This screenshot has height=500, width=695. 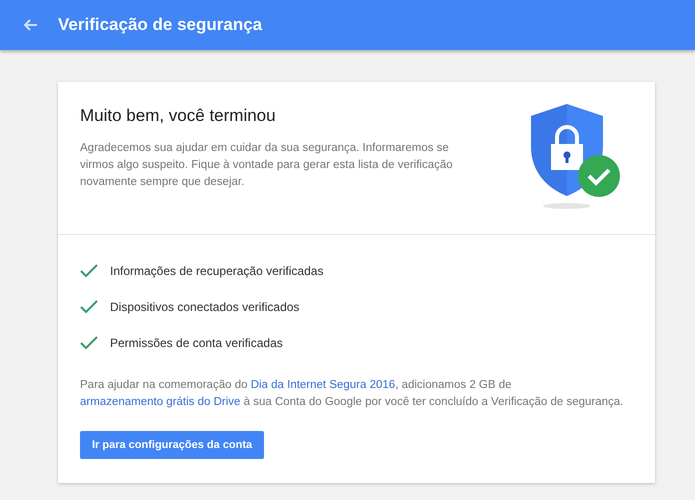 What do you see at coordinates (323, 385) in the screenshot?
I see `text-link: Dia da Internet Segura 2016` at bounding box center [323, 385].